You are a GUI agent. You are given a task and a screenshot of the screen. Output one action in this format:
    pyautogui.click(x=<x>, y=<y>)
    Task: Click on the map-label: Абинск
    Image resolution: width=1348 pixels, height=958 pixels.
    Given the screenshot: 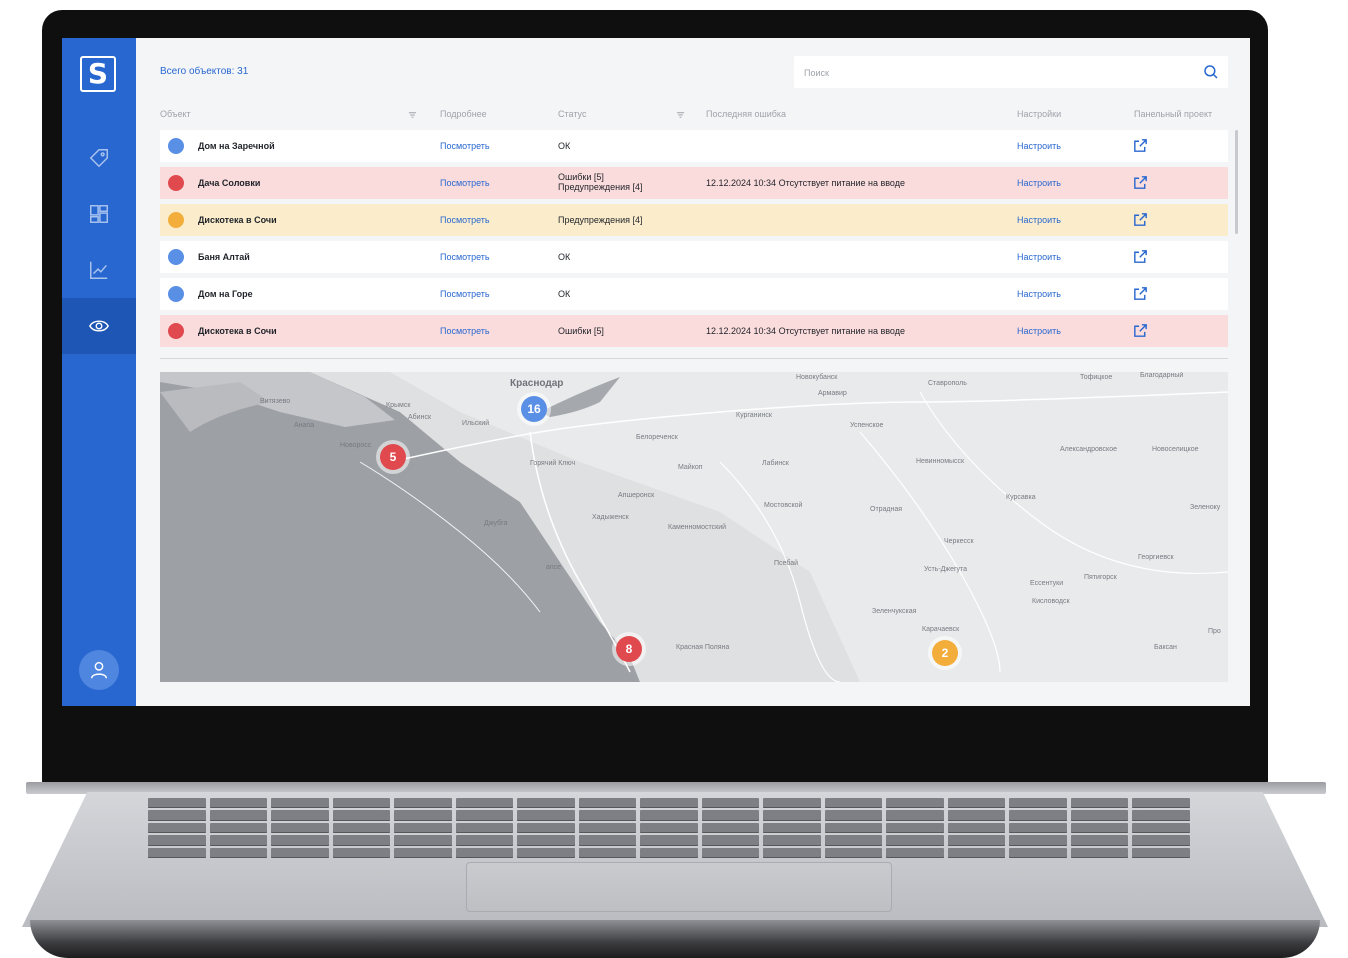 What is the action you would take?
    pyautogui.click(x=420, y=417)
    